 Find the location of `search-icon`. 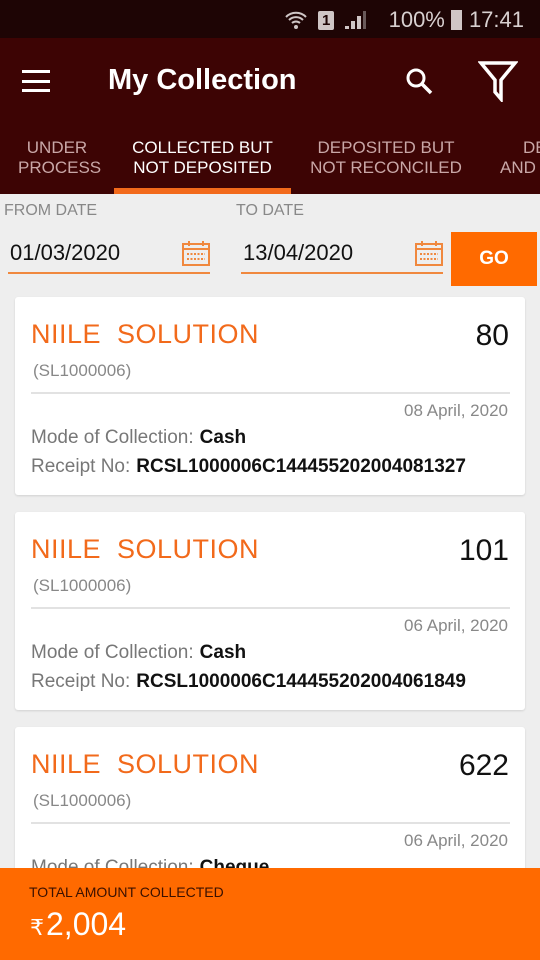

search-icon is located at coordinates (419, 81).